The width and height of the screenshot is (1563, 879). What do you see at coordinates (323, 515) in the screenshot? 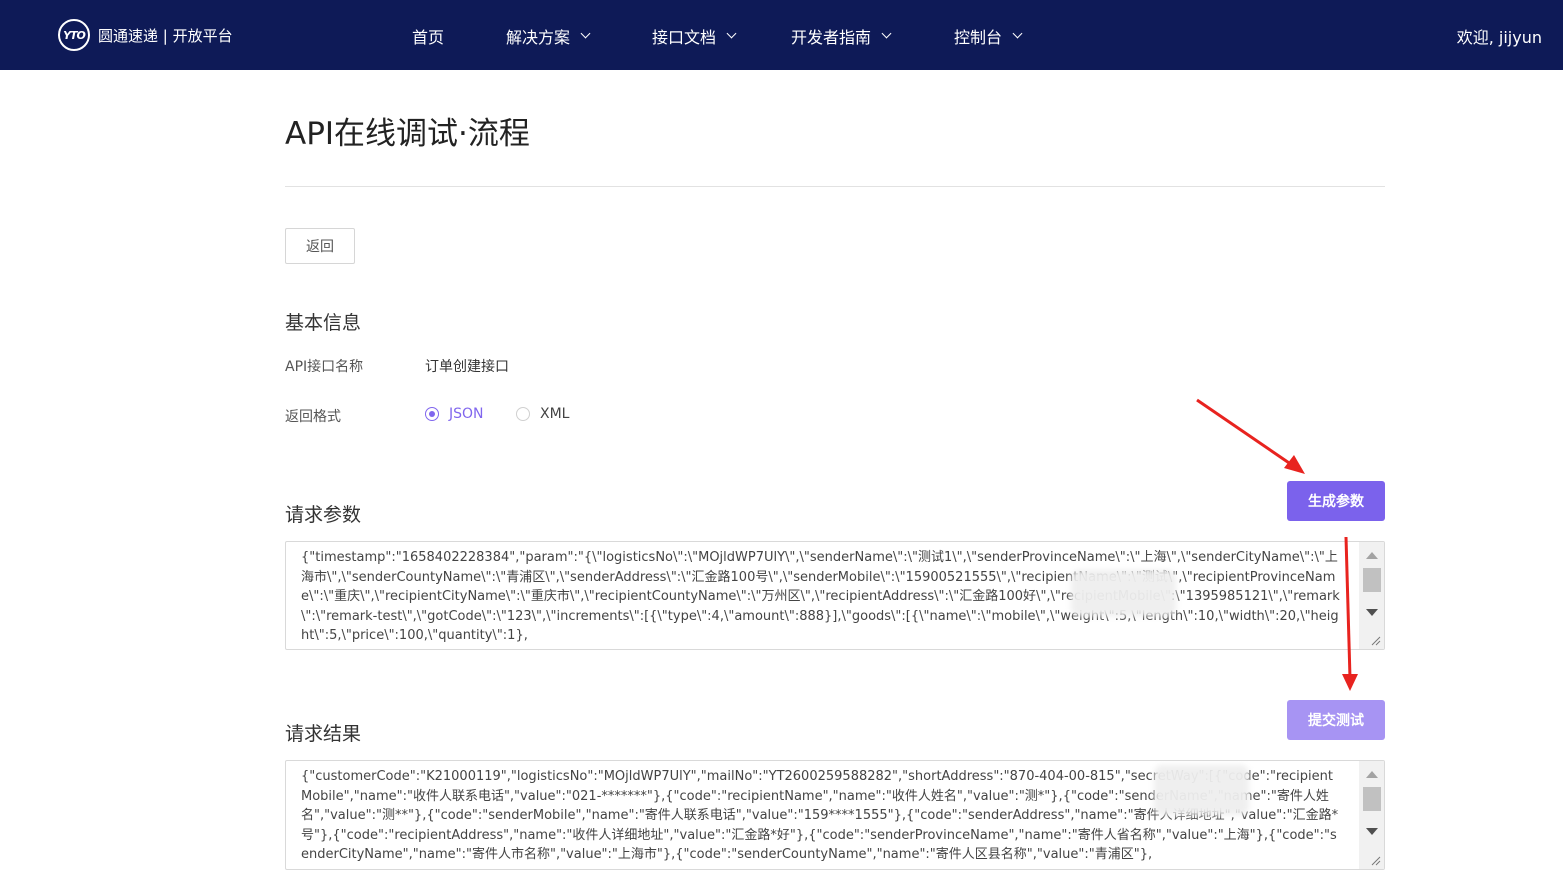
I see `request-params-title: 请求参数` at bounding box center [323, 515].